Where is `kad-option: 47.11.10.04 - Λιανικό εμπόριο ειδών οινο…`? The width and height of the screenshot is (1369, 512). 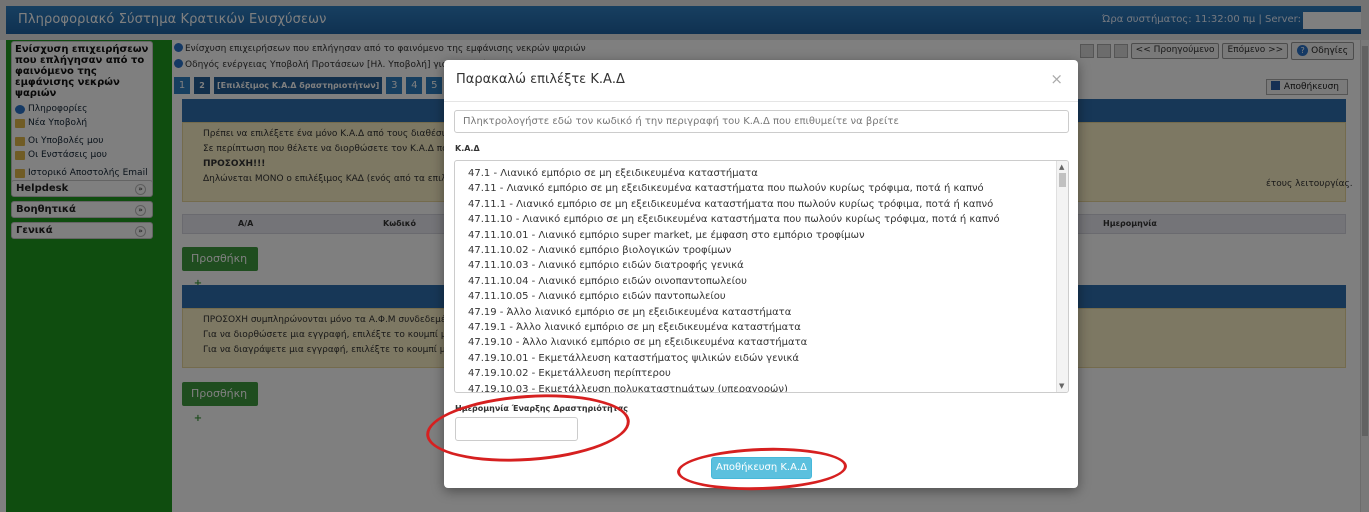 kad-option: 47.11.10.04 - Λιανικό εμπόριο ειδών οινο… is located at coordinates (768, 281).